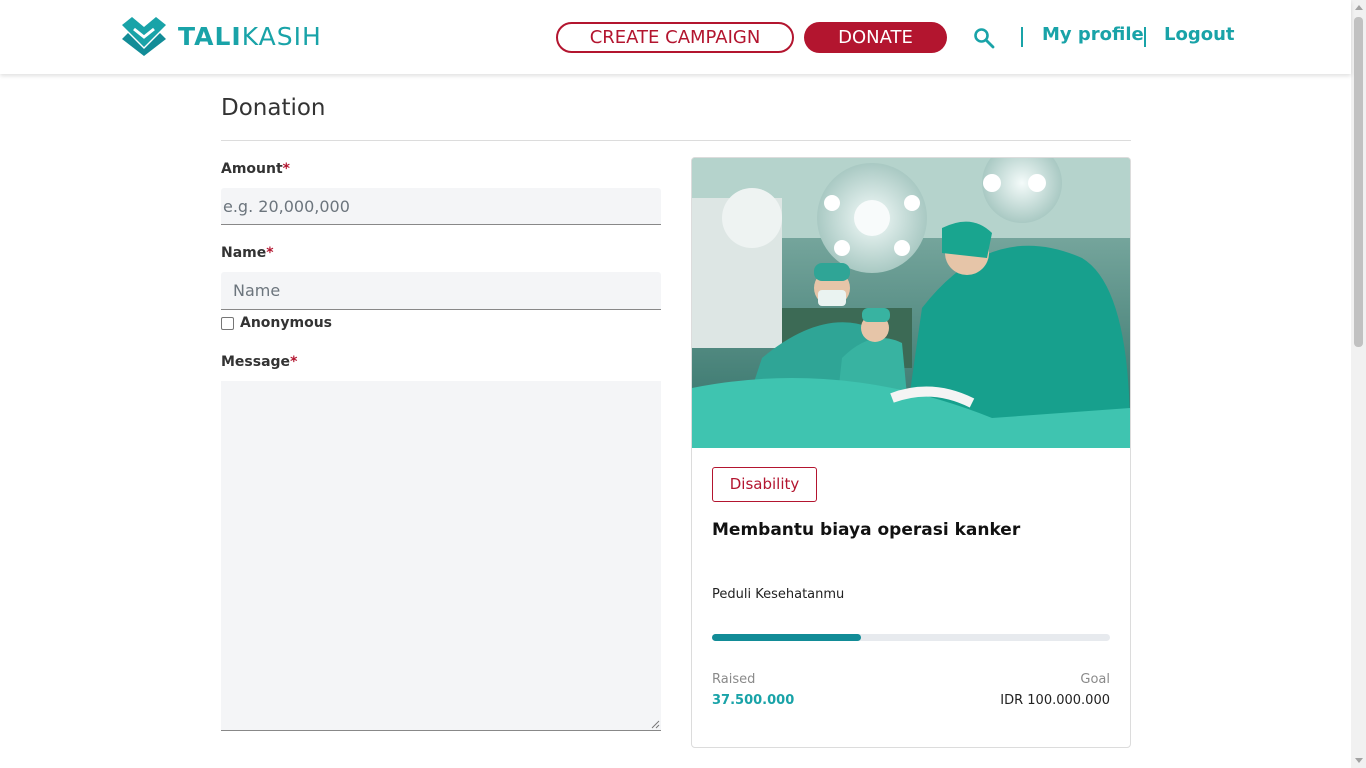 The width and height of the screenshot is (1366, 768). I want to click on page-scrollbar, so click(1358, 384).